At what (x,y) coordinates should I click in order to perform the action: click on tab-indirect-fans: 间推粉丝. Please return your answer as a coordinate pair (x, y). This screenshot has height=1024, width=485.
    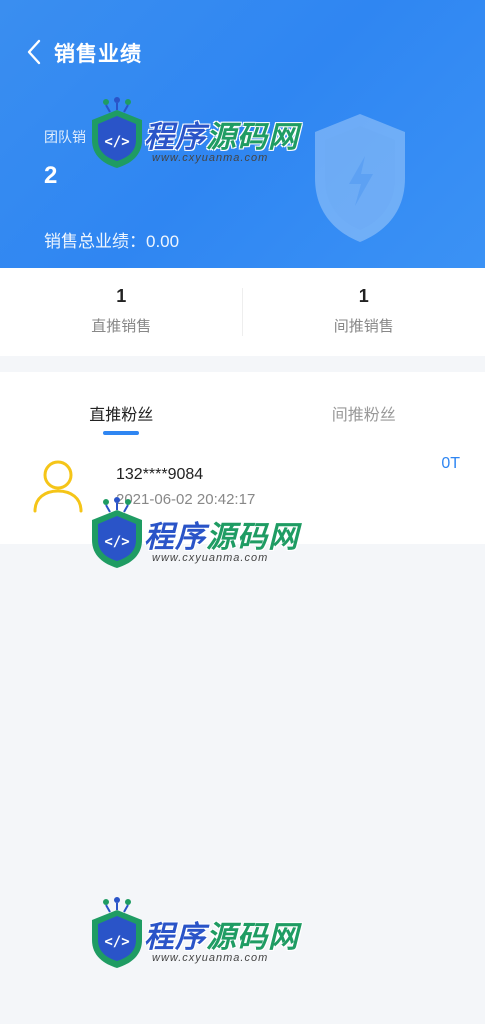
    Looking at the image, I should click on (364, 405).